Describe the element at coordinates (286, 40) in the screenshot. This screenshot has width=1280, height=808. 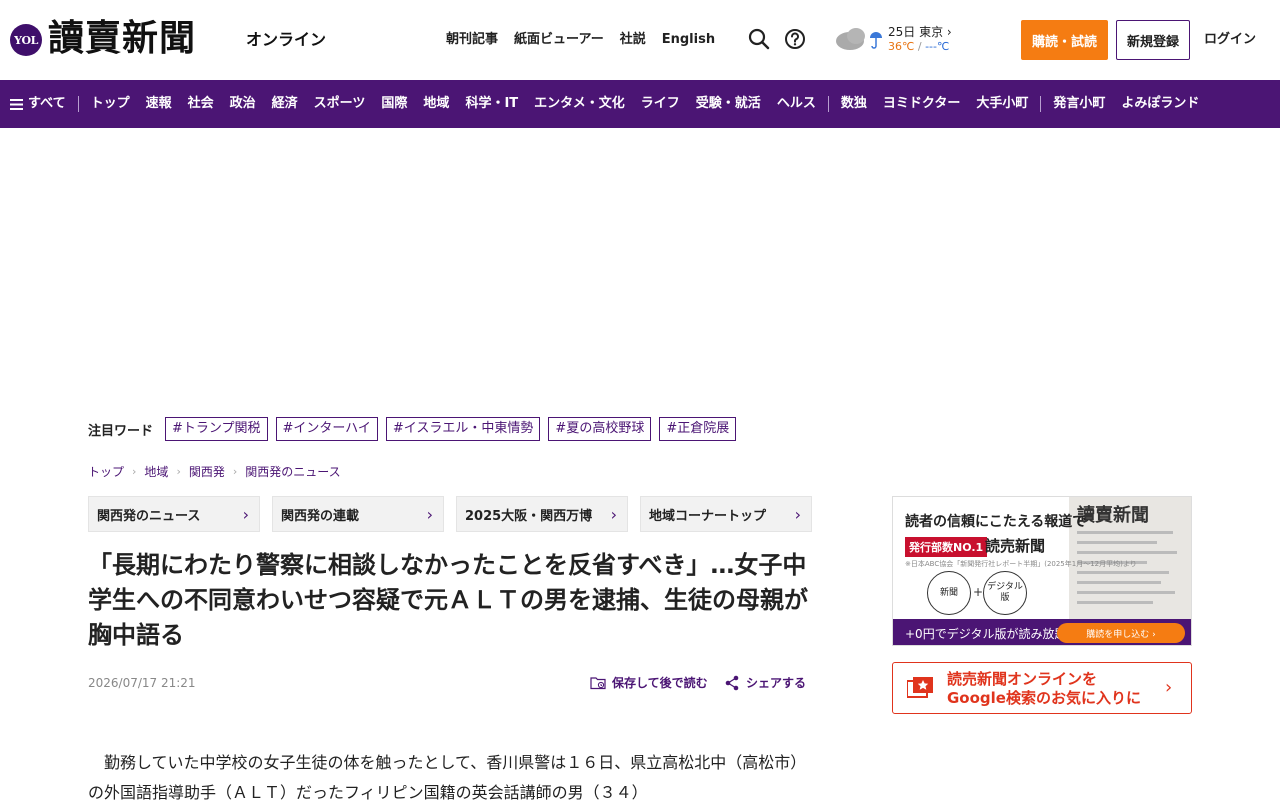
I see `site-logo-sub: オンライン` at that location.